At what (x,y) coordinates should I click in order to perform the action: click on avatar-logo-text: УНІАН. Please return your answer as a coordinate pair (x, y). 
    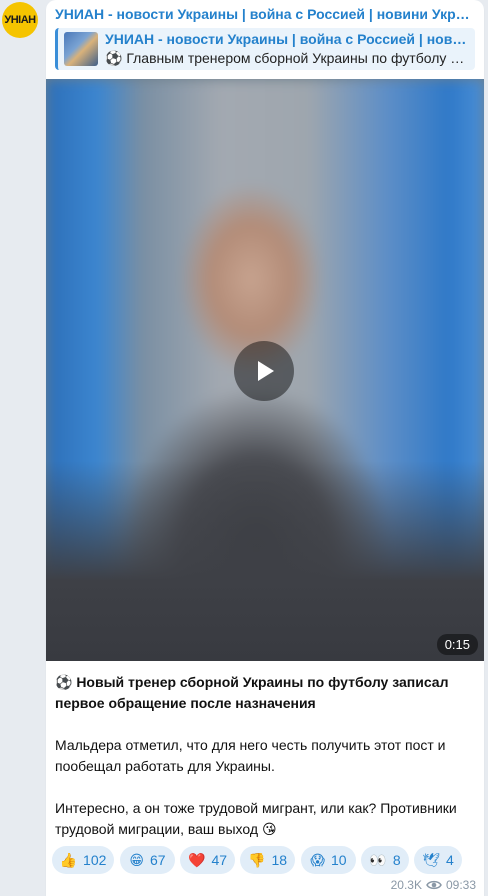
    Looking at the image, I should click on (20, 20).